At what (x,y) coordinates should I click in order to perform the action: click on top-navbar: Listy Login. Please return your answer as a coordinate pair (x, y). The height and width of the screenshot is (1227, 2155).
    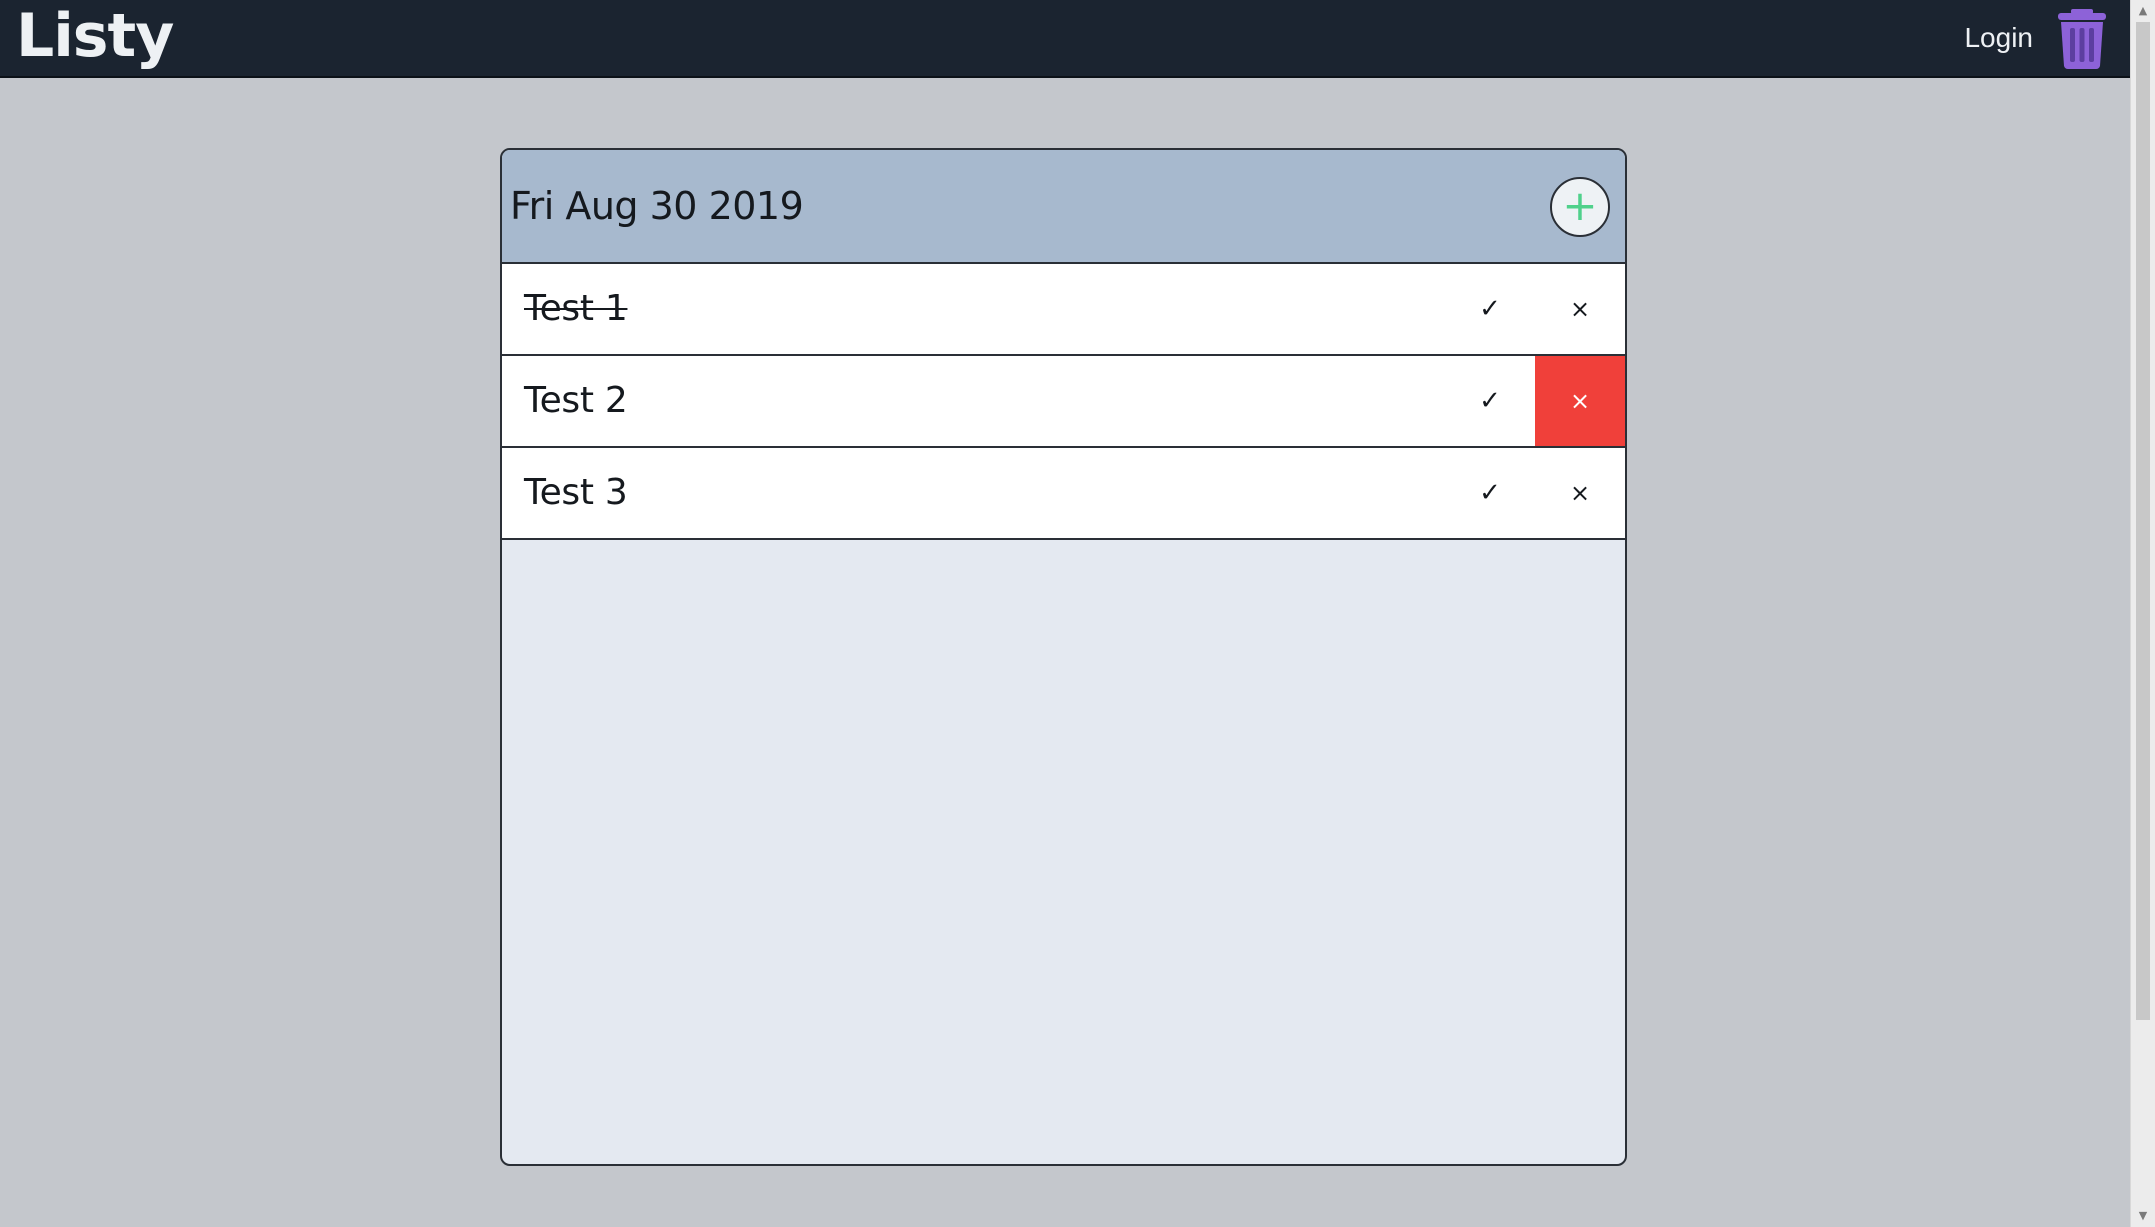
    Looking at the image, I should click on (1065, 39).